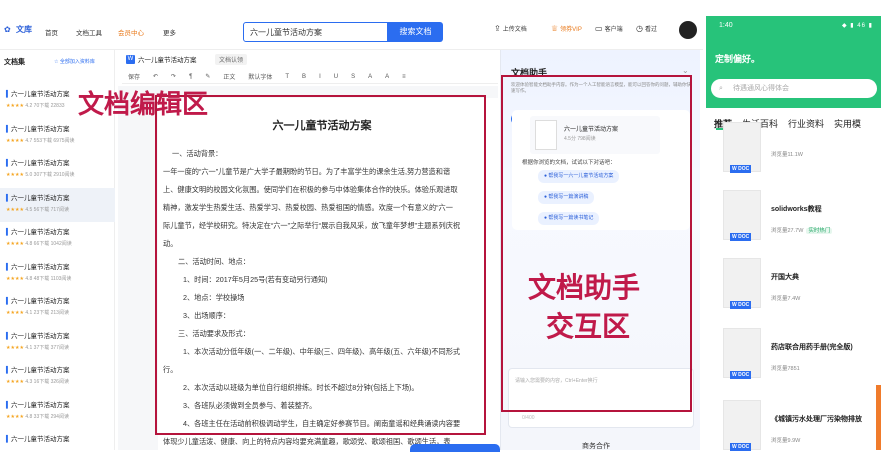 This screenshot has height=463, width=881. I want to click on history-icon: ◷, so click(639, 28).